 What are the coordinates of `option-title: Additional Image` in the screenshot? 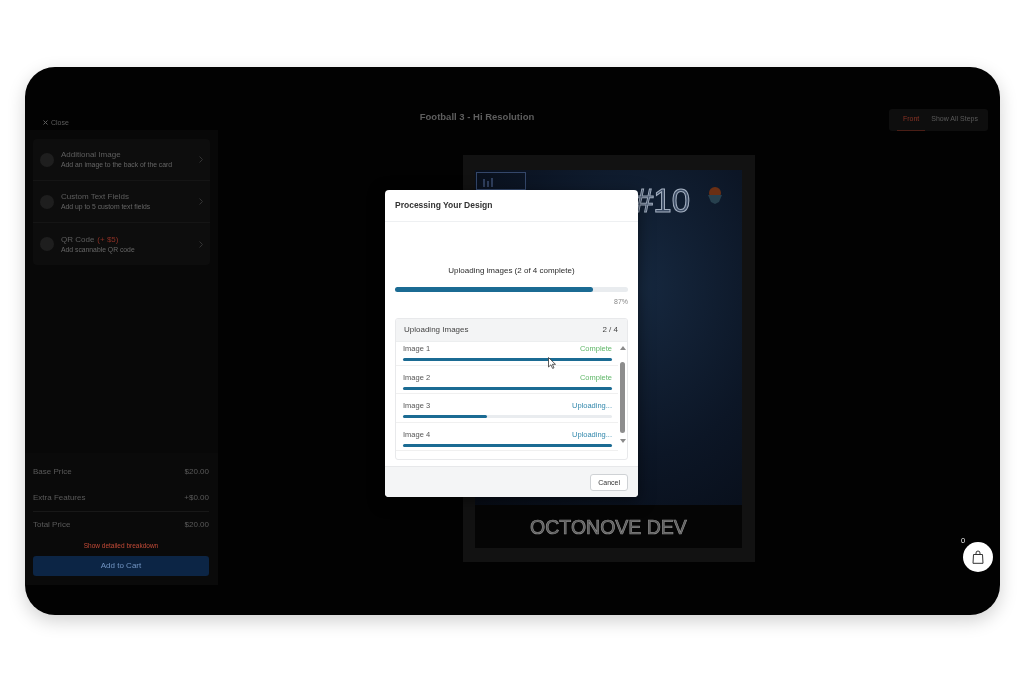 It's located at (91, 154).